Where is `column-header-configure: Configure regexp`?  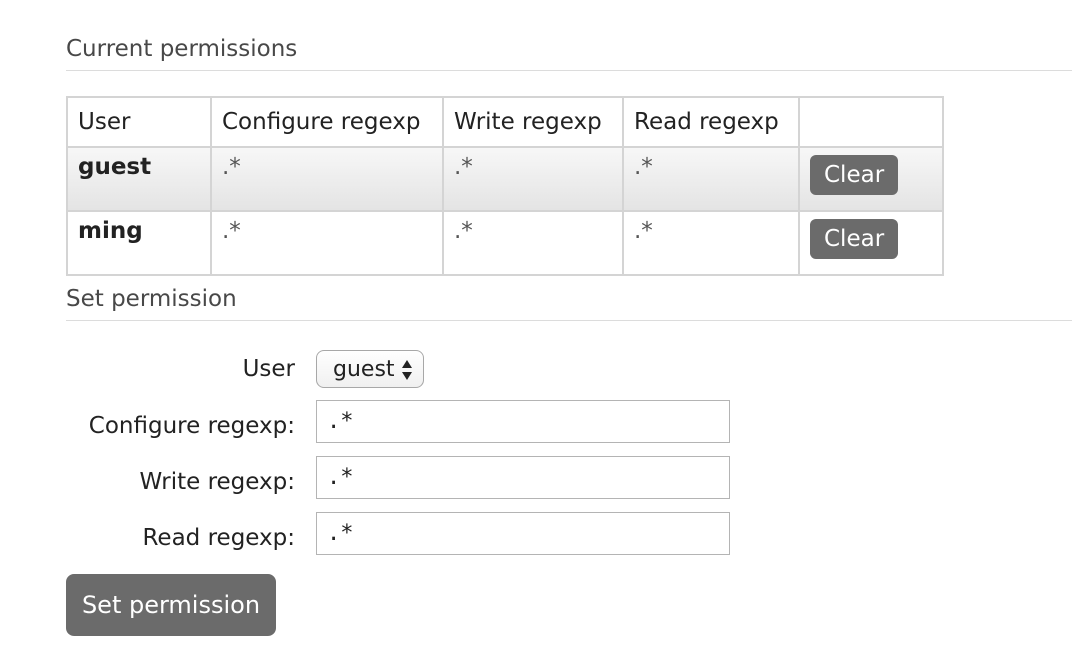
column-header-configure: Configure regexp is located at coordinates (327, 122).